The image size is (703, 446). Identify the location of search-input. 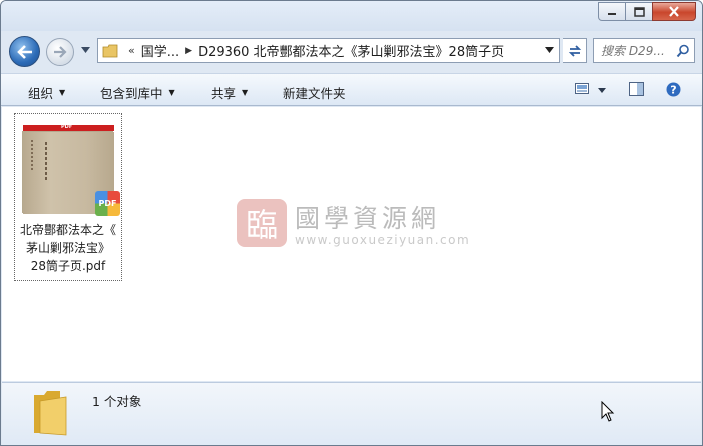
(637, 50).